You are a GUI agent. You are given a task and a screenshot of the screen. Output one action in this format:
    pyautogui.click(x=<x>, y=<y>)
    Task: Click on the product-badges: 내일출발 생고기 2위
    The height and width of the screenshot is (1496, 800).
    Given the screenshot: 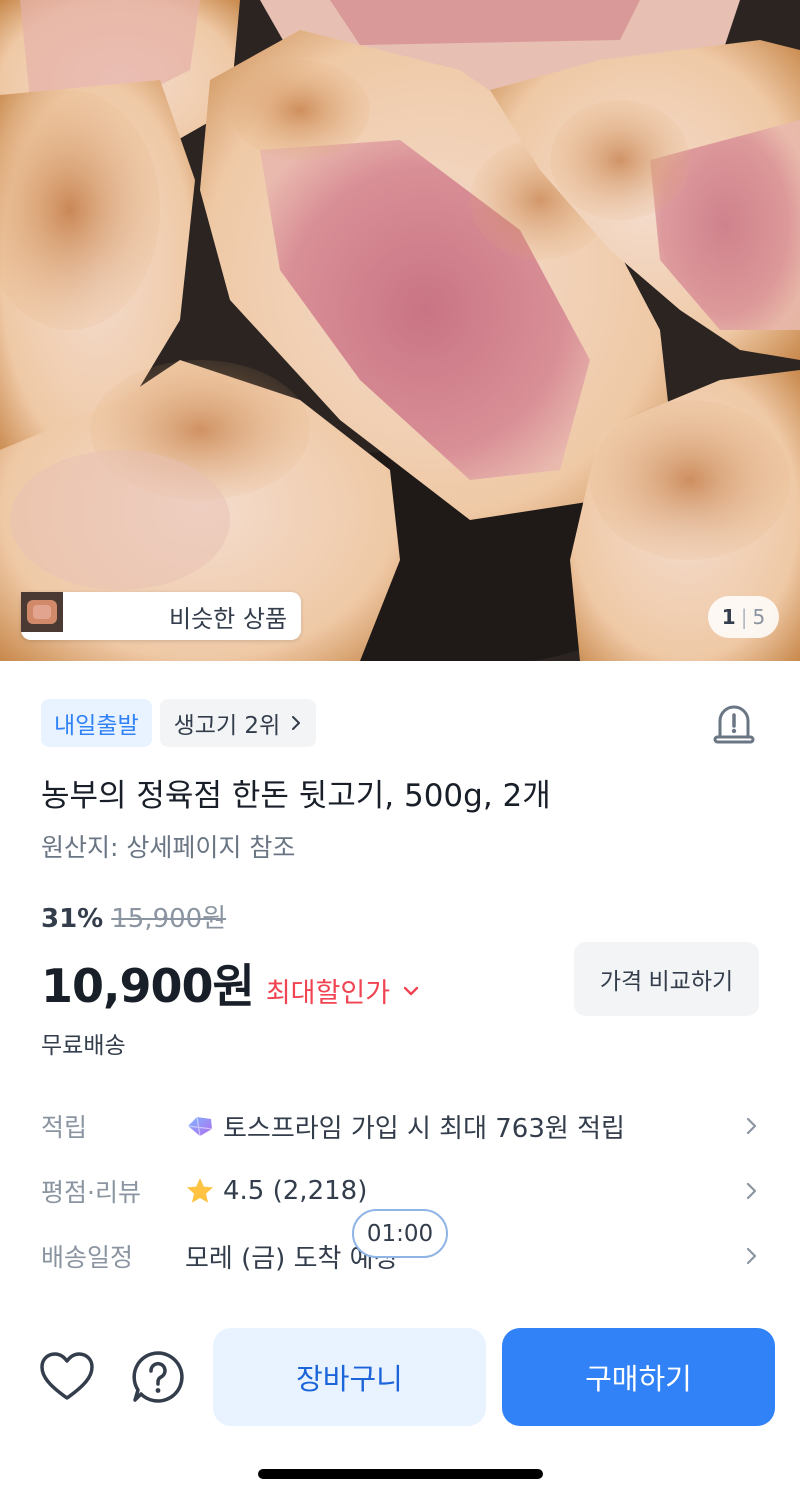 What is the action you would take?
    pyautogui.click(x=179, y=723)
    